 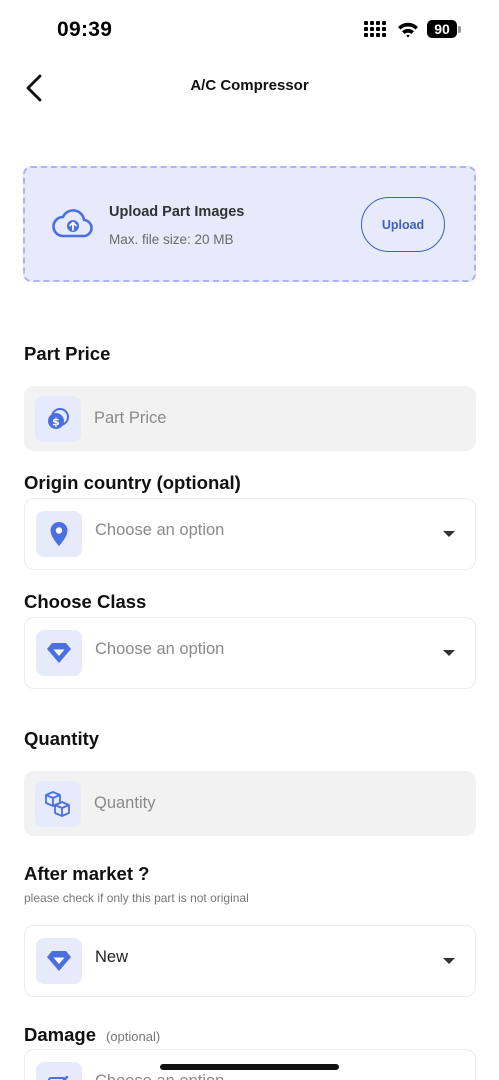 What do you see at coordinates (408, 29) in the screenshot?
I see `wifi-icon` at bounding box center [408, 29].